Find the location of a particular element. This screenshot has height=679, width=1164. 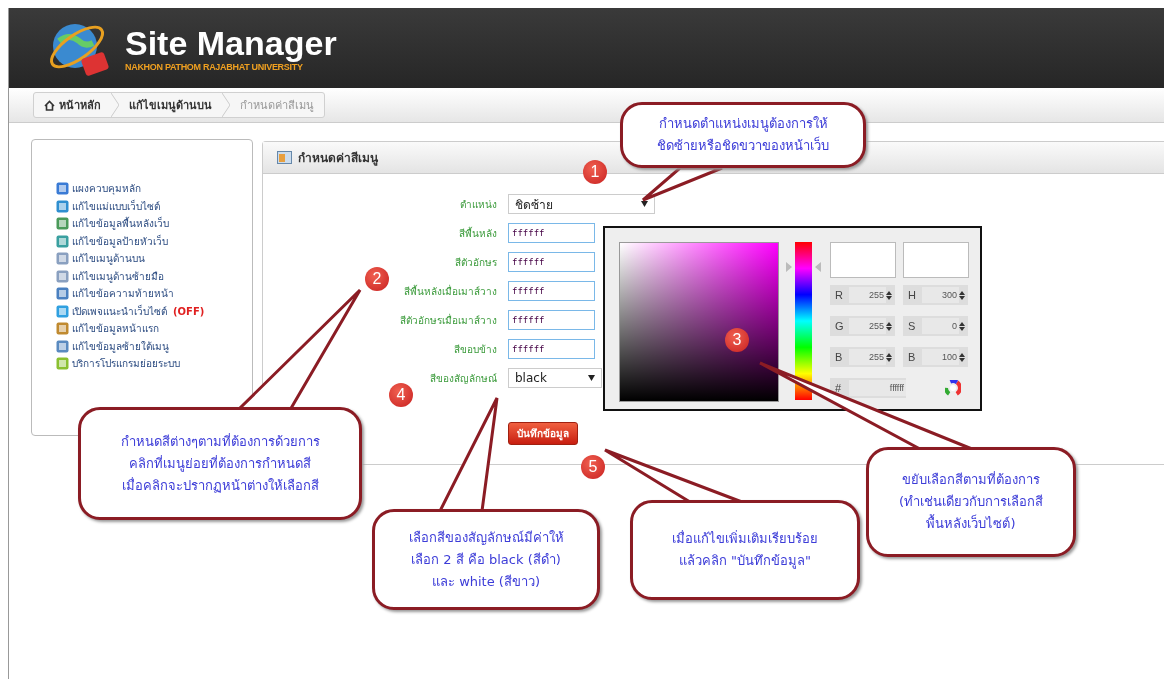

slider-handle is located at coordinates (803, 267).